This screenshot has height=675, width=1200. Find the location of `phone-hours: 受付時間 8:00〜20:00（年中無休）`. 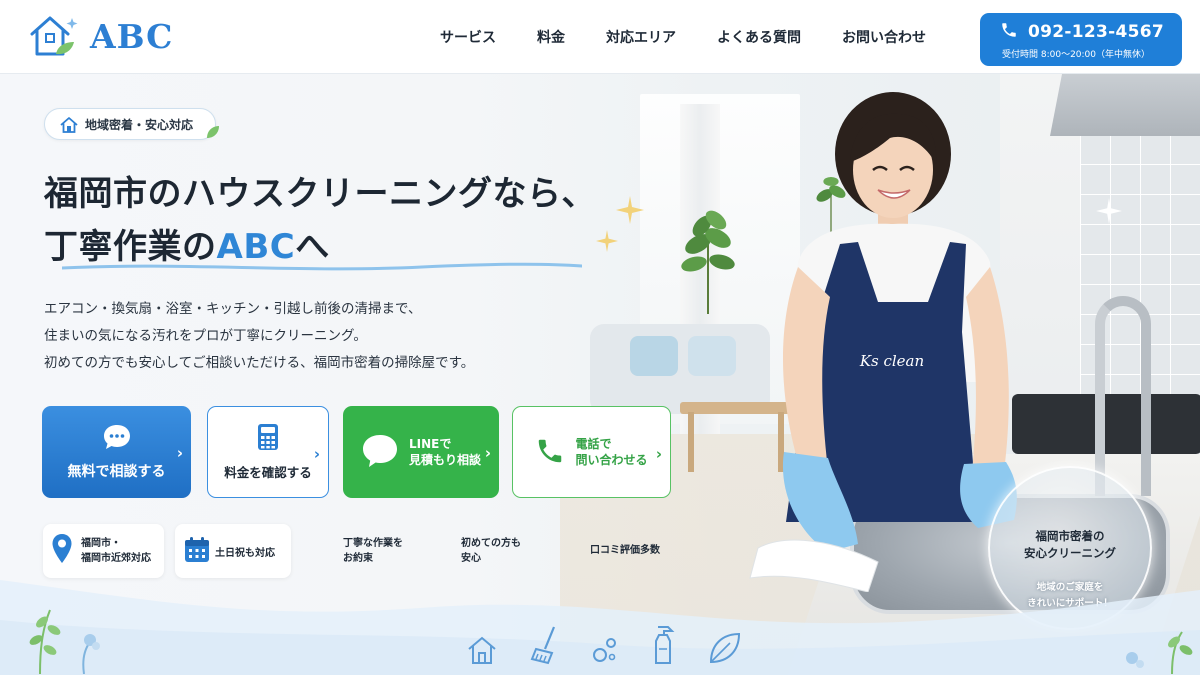

phone-hours: 受付時間 8:00〜20:00（年中無休） is located at coordinates (1076, 55).